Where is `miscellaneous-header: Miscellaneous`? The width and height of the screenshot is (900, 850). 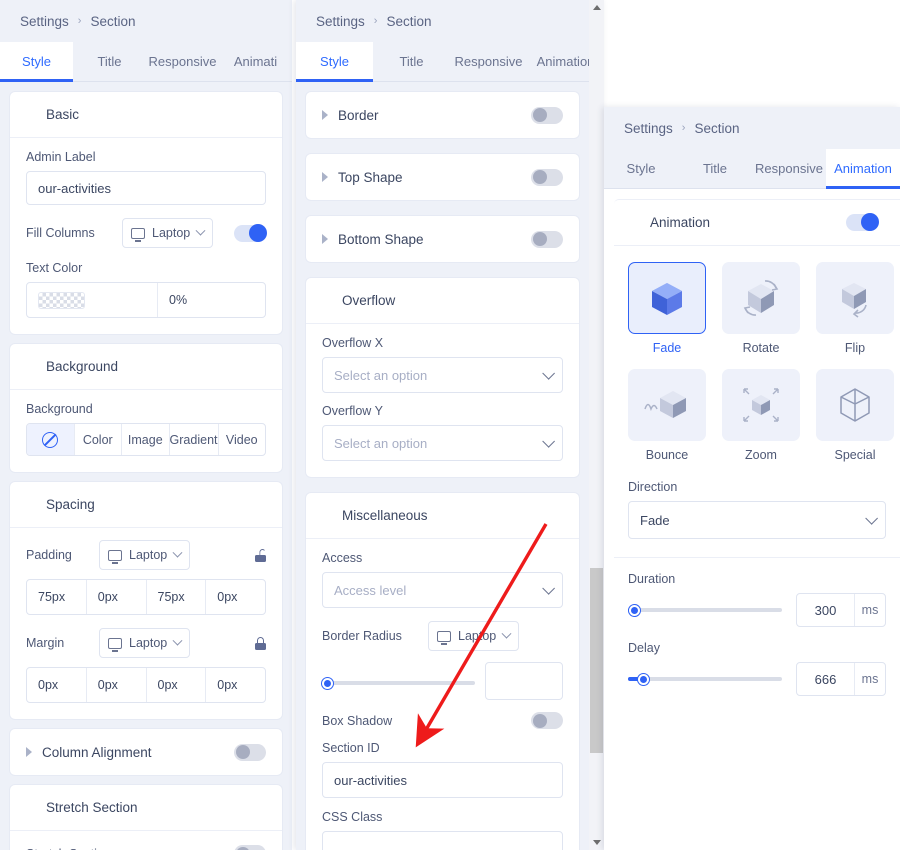 miscellaneous-header: Miscellaneous is located at coordinates (442, 516).